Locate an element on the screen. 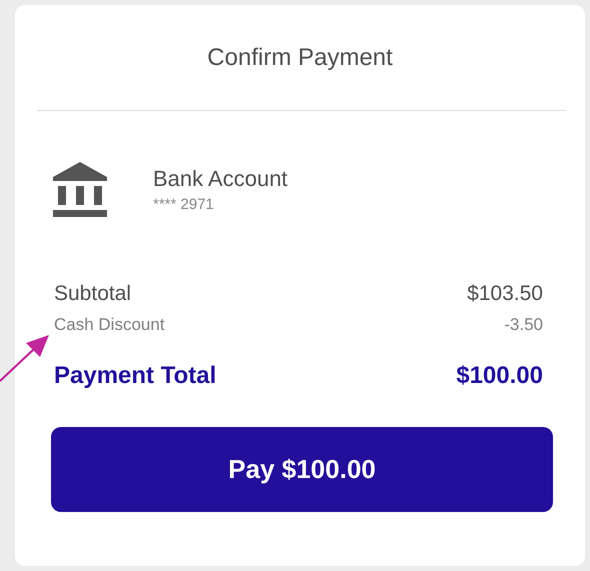  line-label: Cash Discount is located at coordinates (109, 325).